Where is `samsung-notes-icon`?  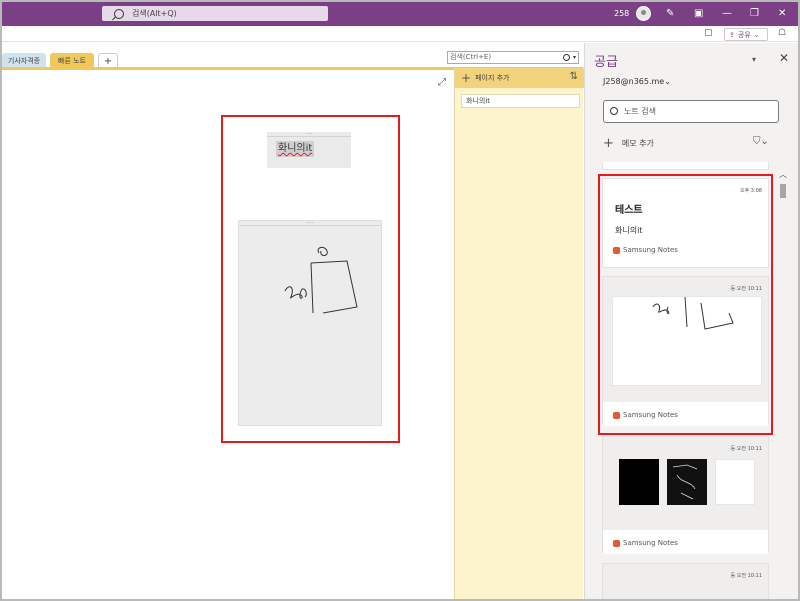 samsung-notes-icon is located at coordinates (616, 543).